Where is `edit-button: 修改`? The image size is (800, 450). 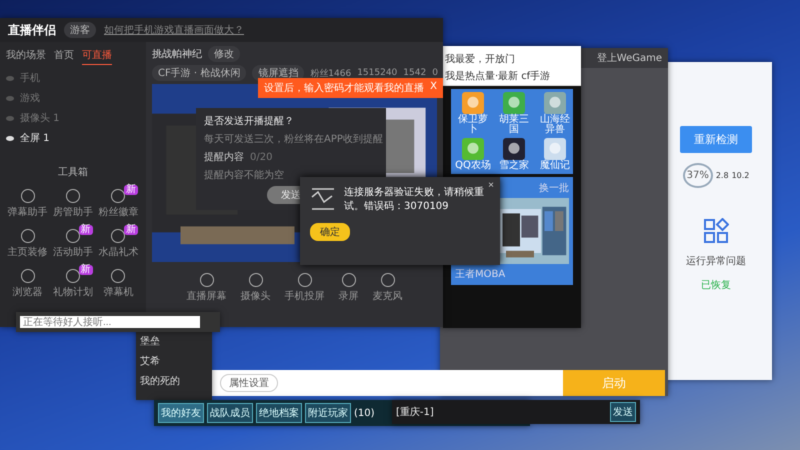 edit-button: 修改 is located at coordinates (224, 54).